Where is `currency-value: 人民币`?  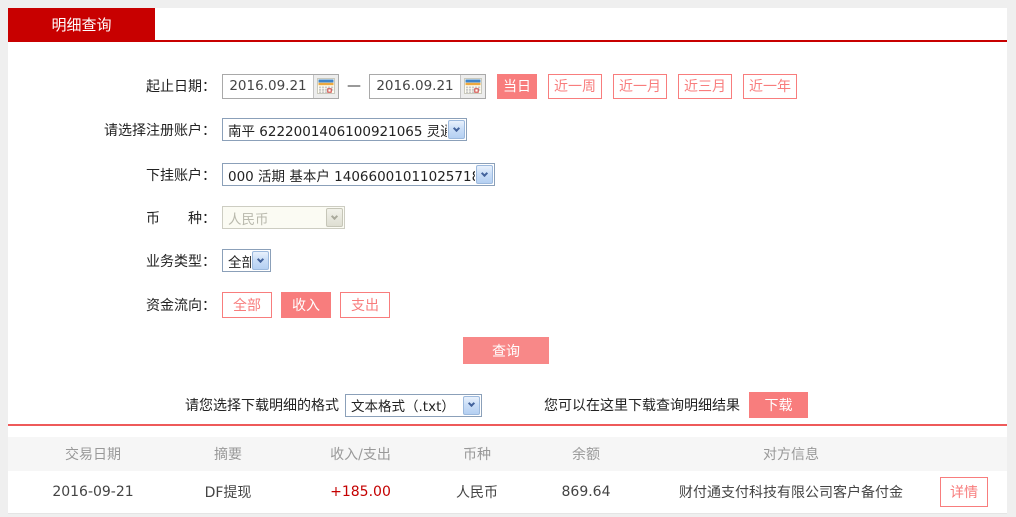 currency-value: 人民币 is located at coordinates (248, 219).